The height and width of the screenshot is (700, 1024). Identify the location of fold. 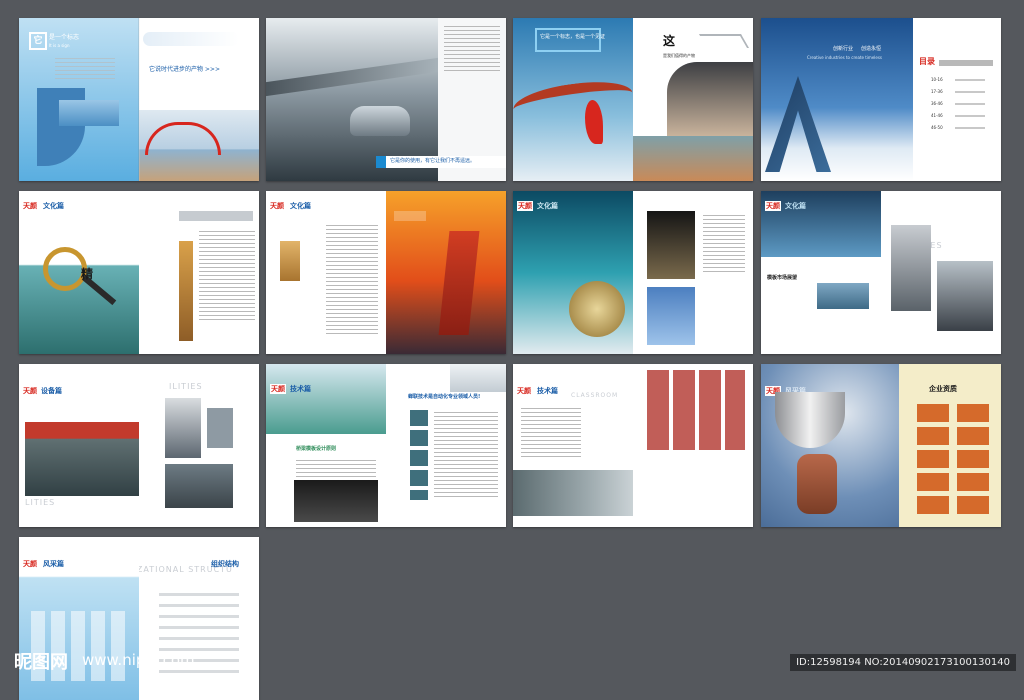
(139, 99).